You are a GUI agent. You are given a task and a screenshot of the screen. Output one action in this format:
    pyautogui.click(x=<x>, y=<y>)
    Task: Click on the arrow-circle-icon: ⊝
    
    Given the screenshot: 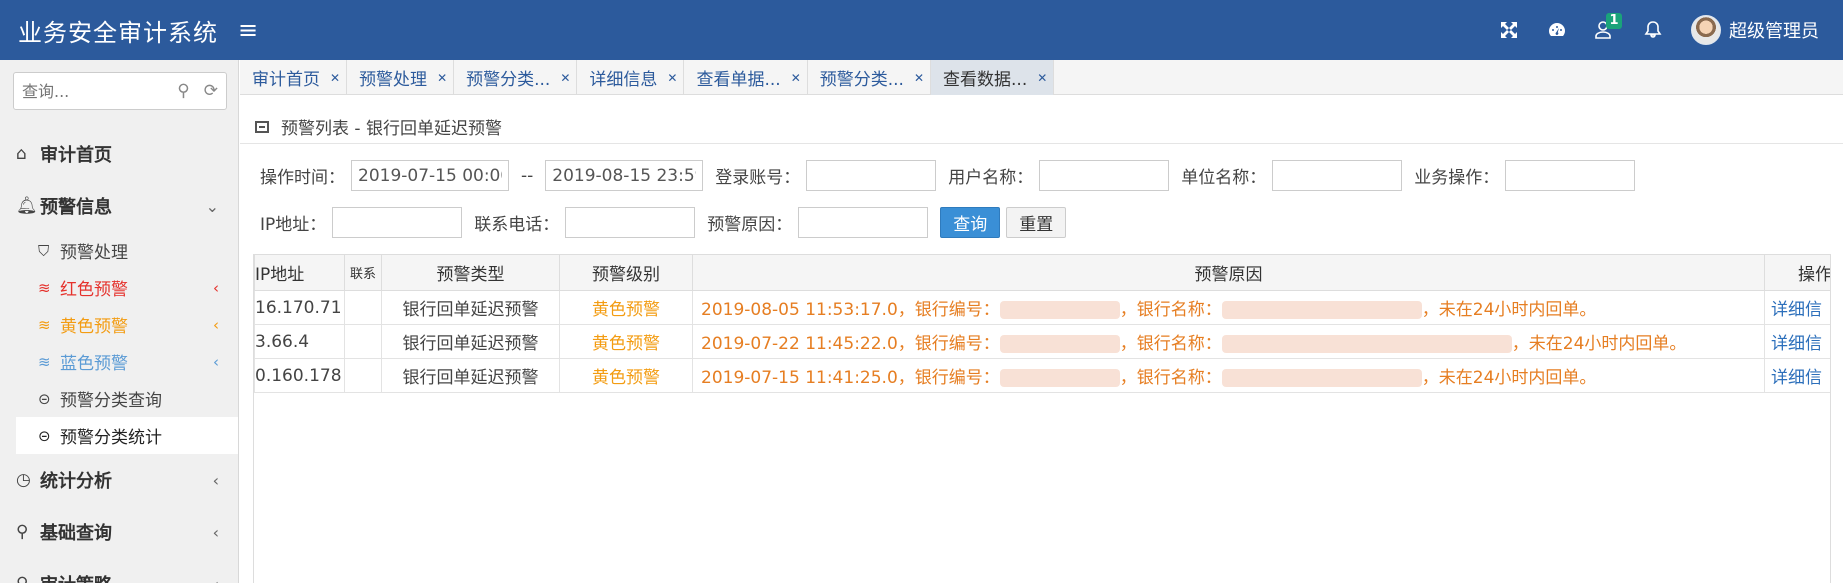 What is the action you would take?
    pyautogui.click(x=44, y=435)
    